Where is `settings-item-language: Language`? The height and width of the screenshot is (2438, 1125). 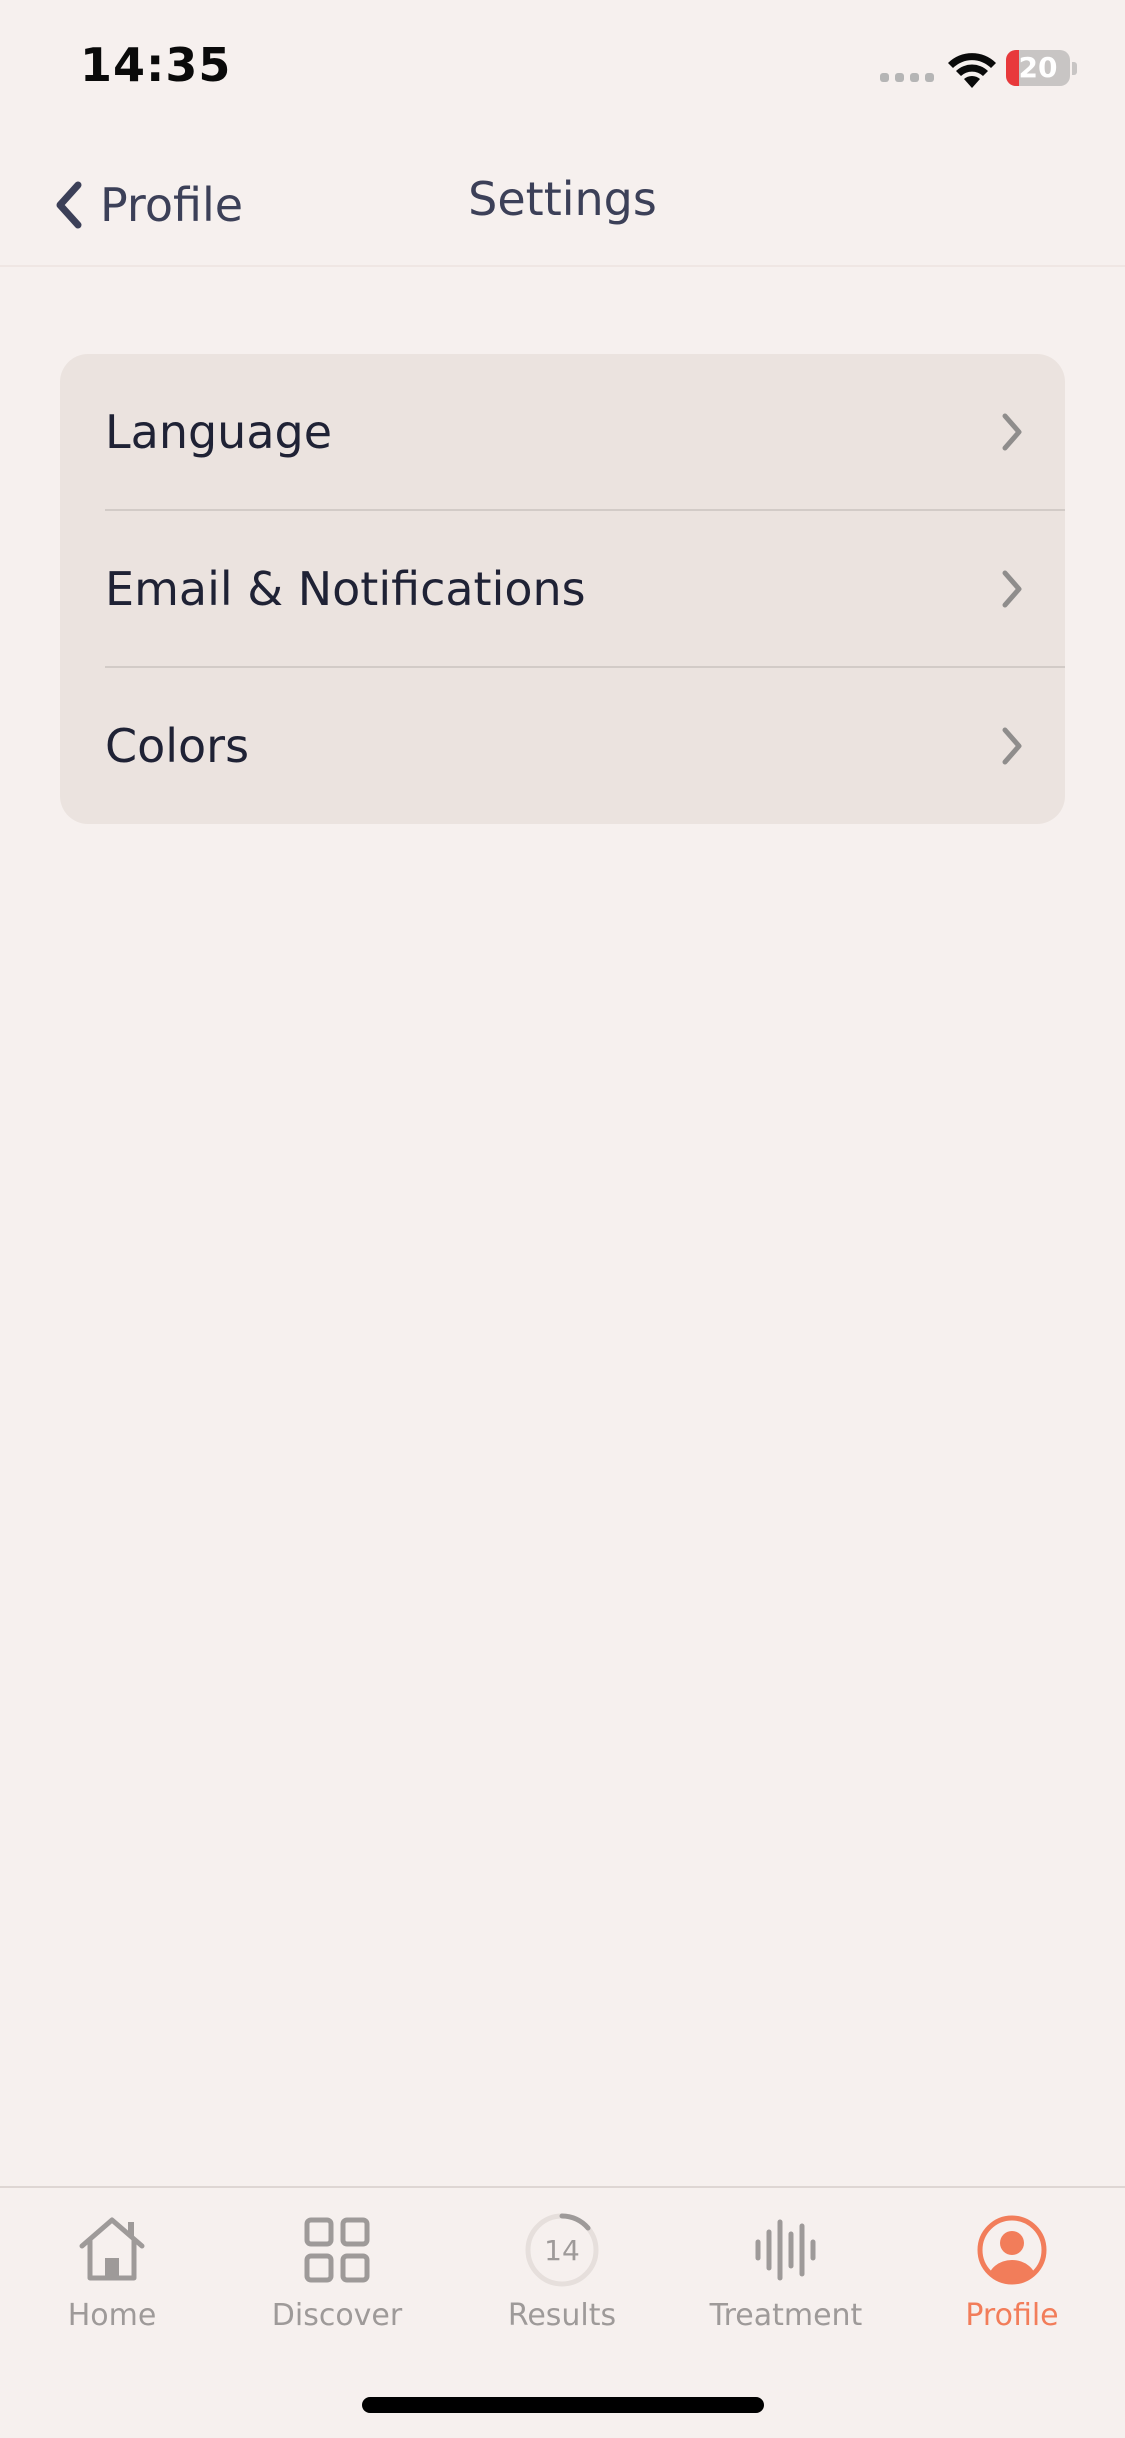 settings-item-language: Language is located at coordinates (562, 432).